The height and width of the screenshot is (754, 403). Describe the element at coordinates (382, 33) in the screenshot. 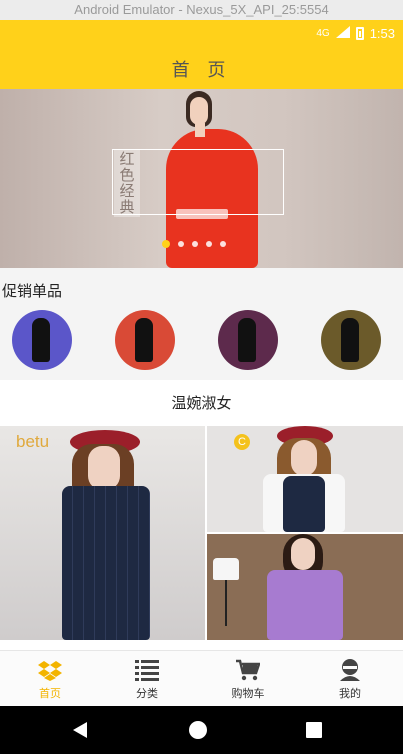

I see `status-time: 1:53` at that location.